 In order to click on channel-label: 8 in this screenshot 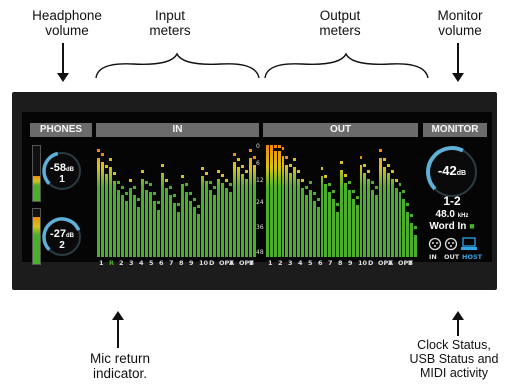, I will do `click(181, 263)`.